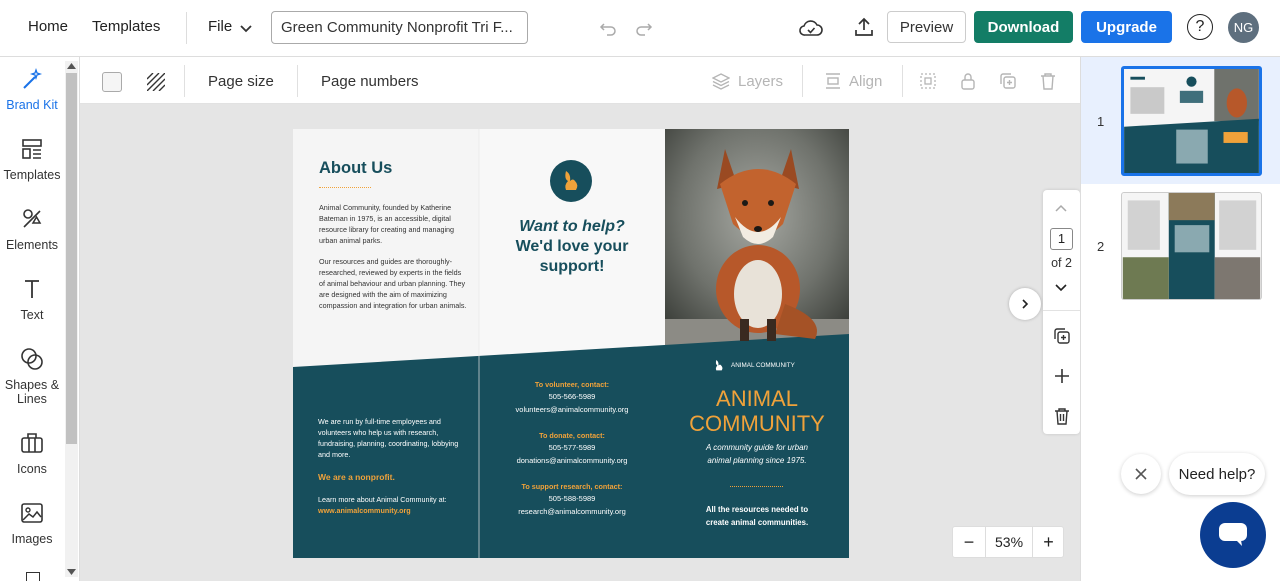 The width and height of the screenshot is (1280, 581). I want to click on background-color-swatch, so click(112, 82).